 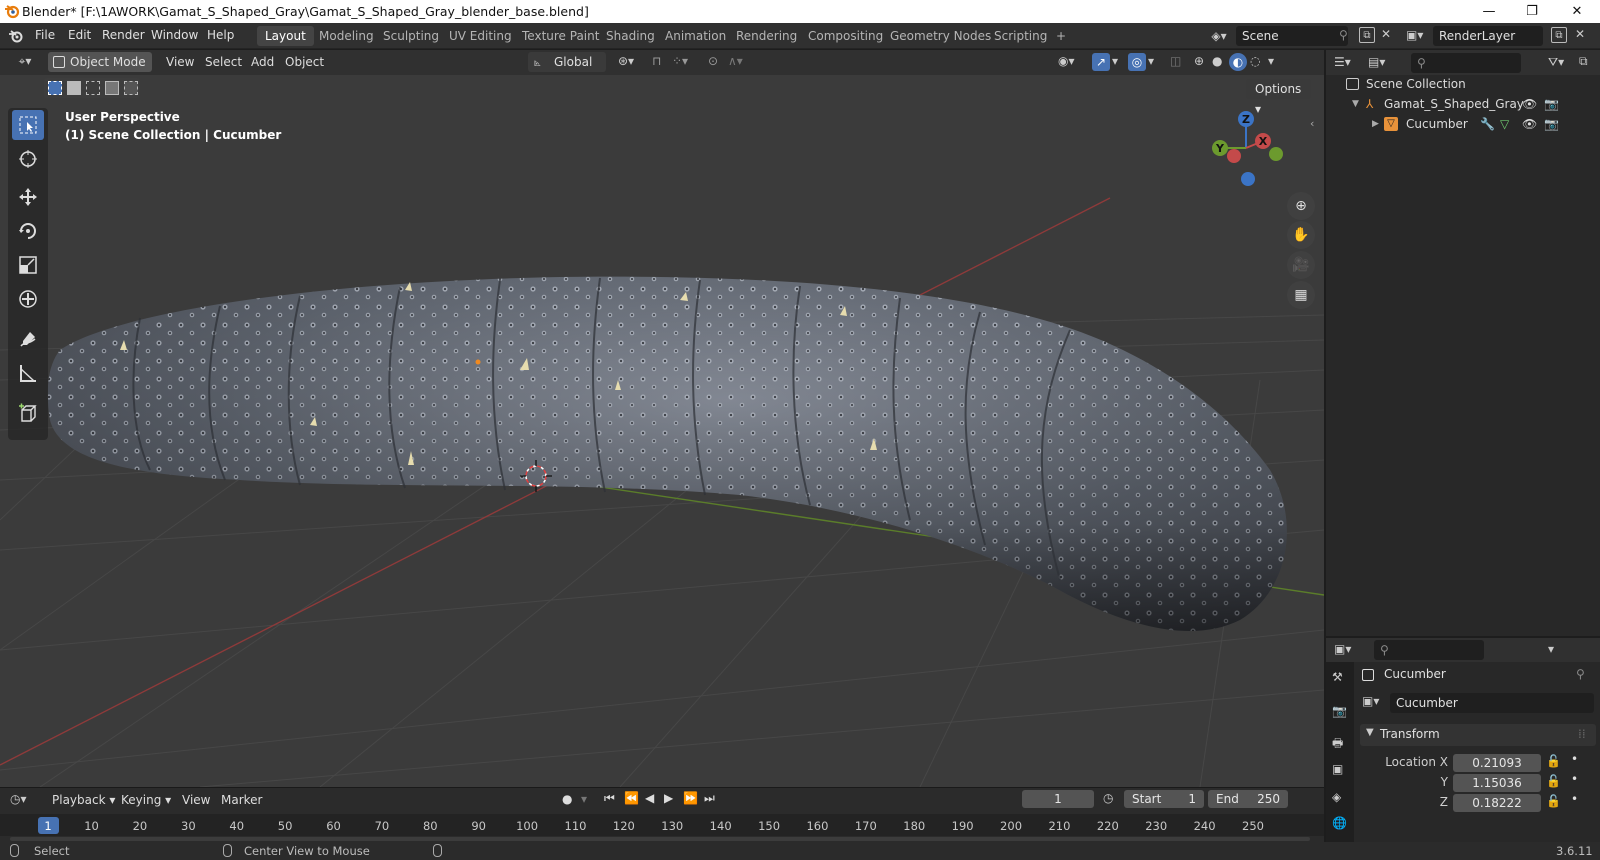 I want to click on snap-target-icon: ⁘▾, so click(x=680, y=61).